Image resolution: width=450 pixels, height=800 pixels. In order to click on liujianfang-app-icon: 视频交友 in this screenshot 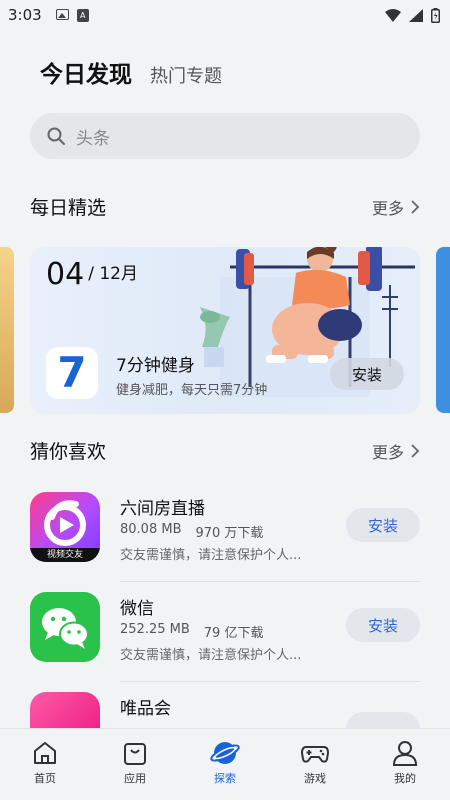, I will do `click(65, 527)`.